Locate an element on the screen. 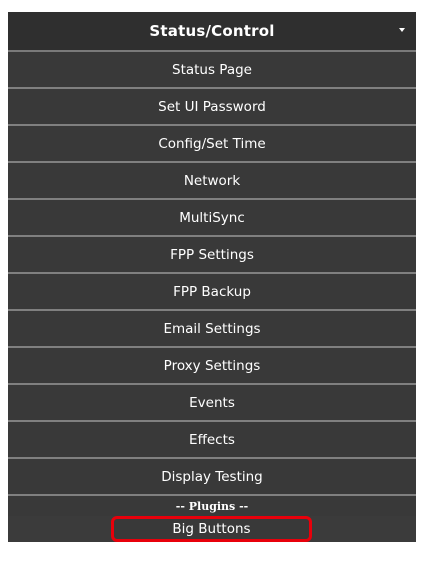 The image size is (423, 585). menu-header-label: Status/Control is located at coordinates (212, 31).